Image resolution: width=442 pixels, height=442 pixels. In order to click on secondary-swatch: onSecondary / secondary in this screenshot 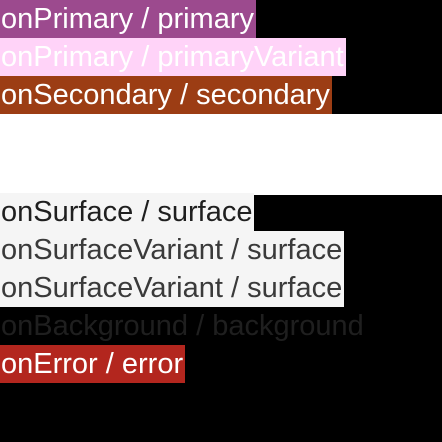, I will do `click(166, 95)`.